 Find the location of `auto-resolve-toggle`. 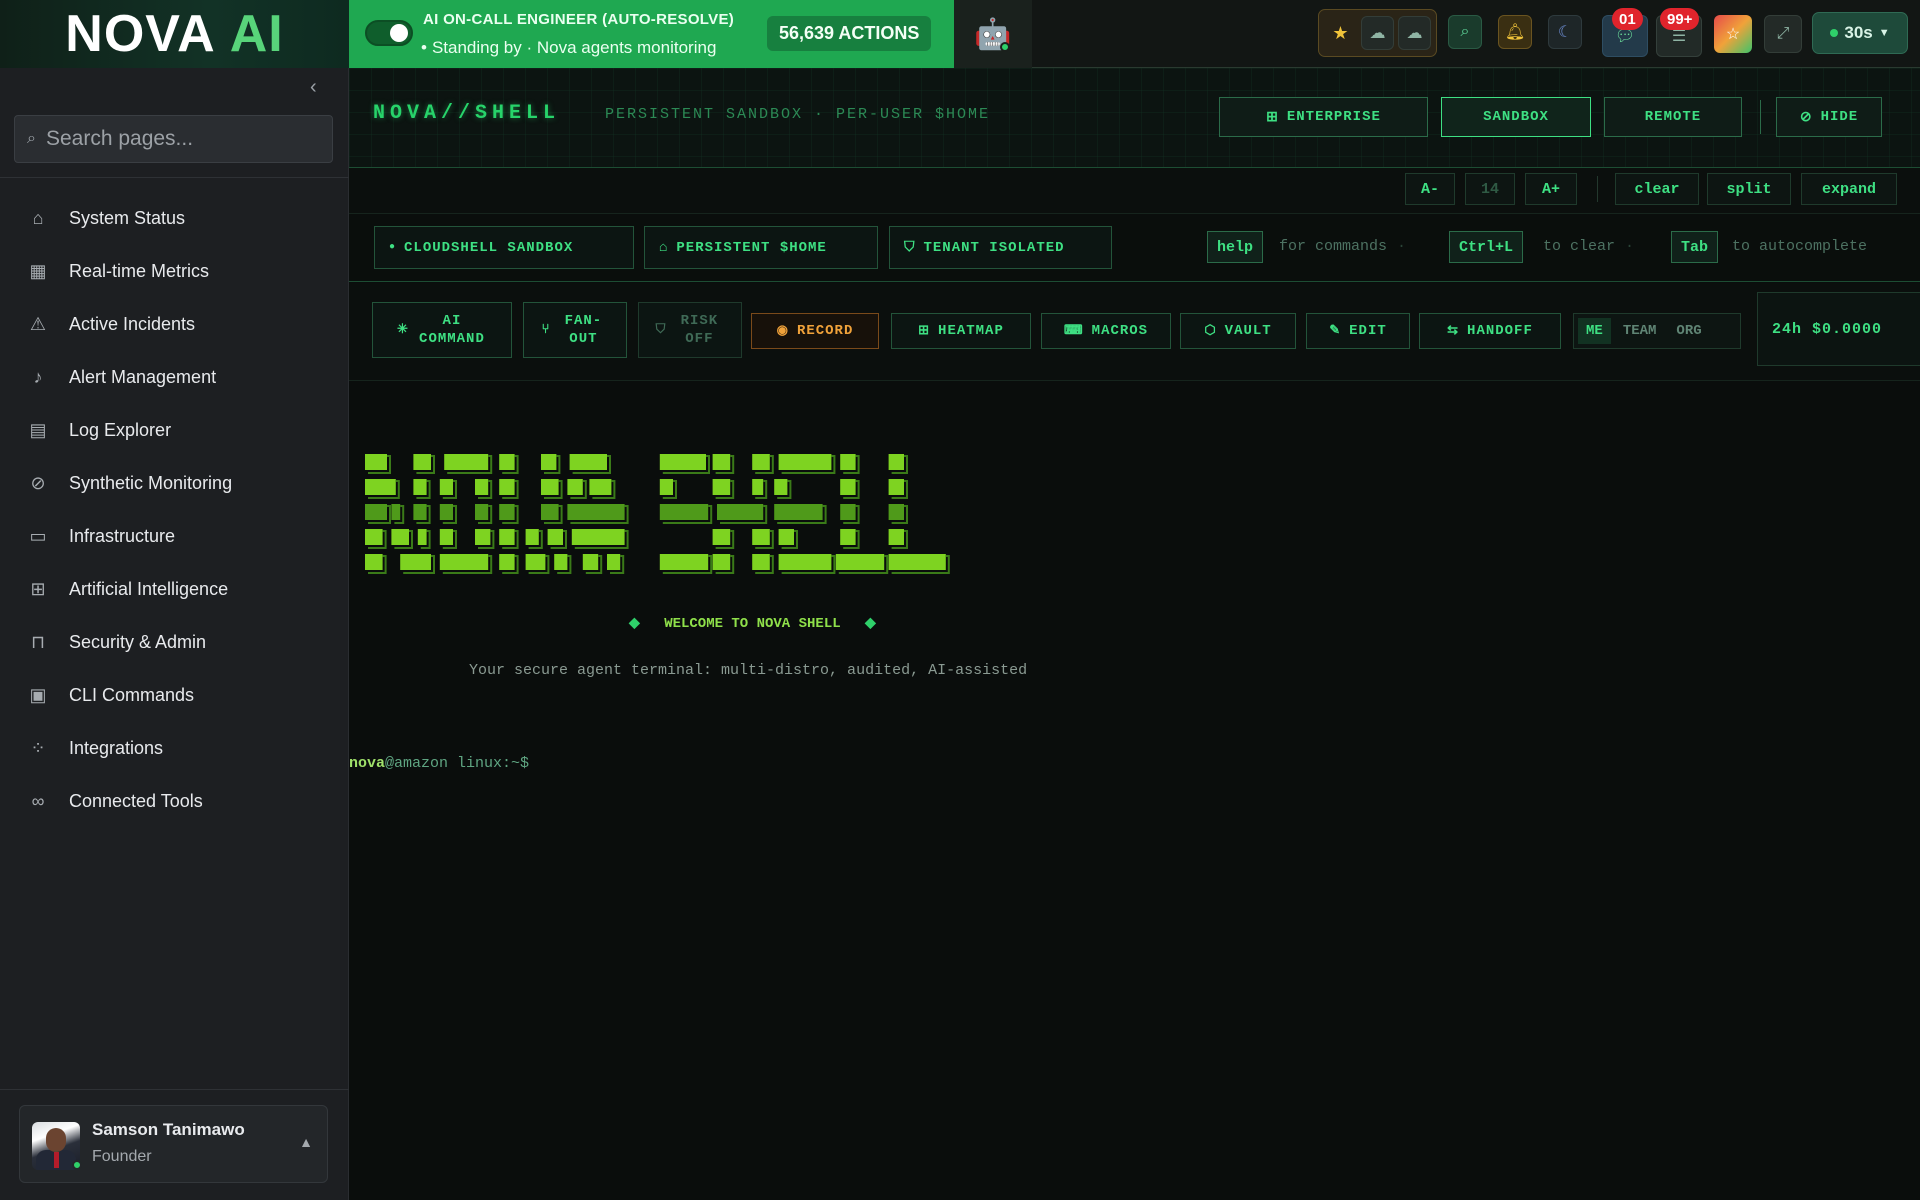

auto-resolve-toggle is located at coordinates (389, 33).